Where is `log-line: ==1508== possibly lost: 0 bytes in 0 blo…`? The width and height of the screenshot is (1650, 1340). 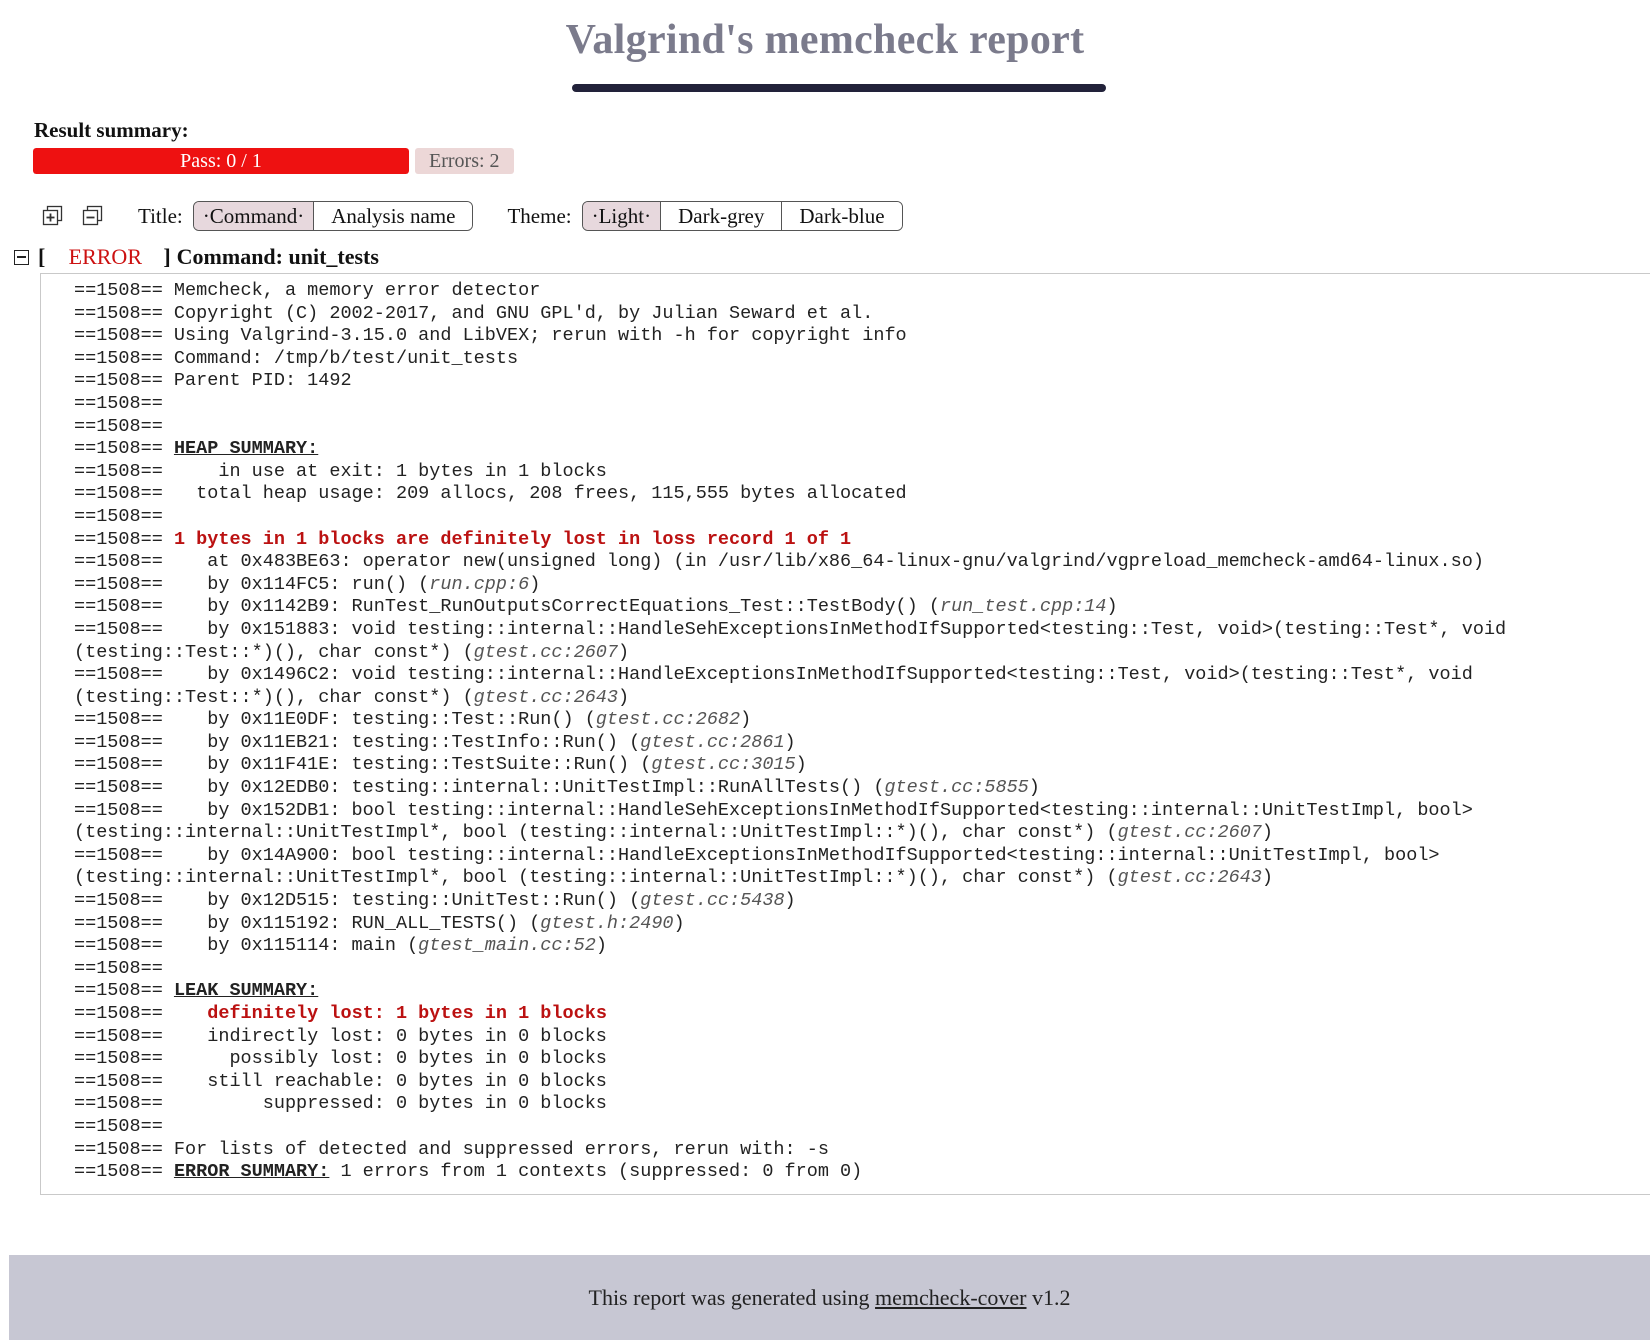 log-line: ==1508== possibly lost: 0 bytes in 0 blo… is located at coordinates (862, 1059).